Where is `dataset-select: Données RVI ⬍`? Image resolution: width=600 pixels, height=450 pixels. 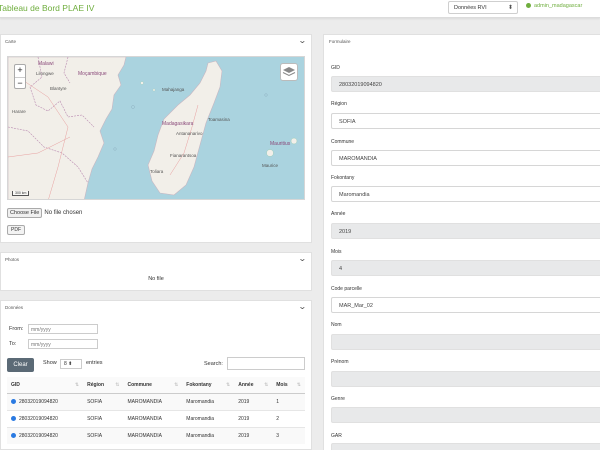
dataset-select: Données RVI ⬍ is located at coordinates (483, 7).